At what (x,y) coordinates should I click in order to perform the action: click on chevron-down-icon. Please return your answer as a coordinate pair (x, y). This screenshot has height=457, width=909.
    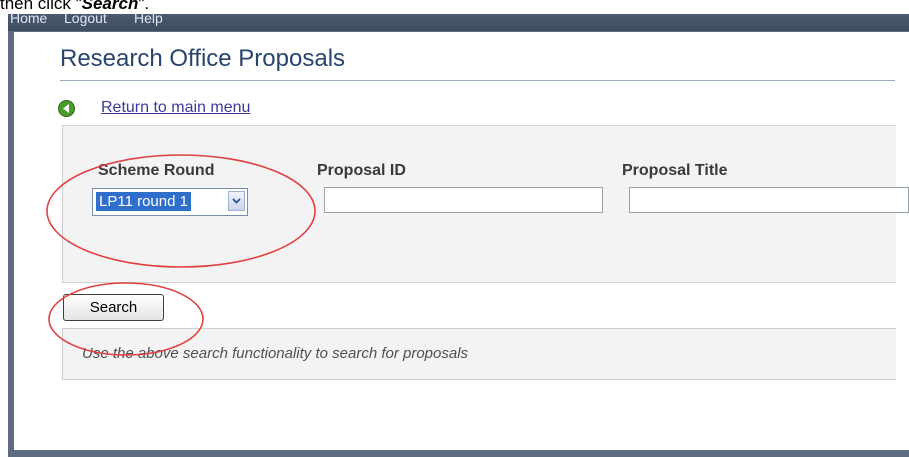
    Looking at the image, I should click on (236, 201).